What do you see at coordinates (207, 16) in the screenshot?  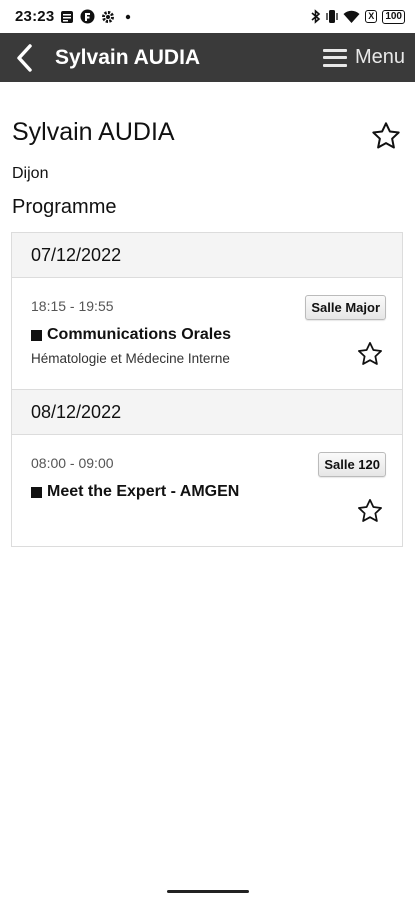 I see `status-bar: 23:23 X 100` at bounding box center [207, 16].